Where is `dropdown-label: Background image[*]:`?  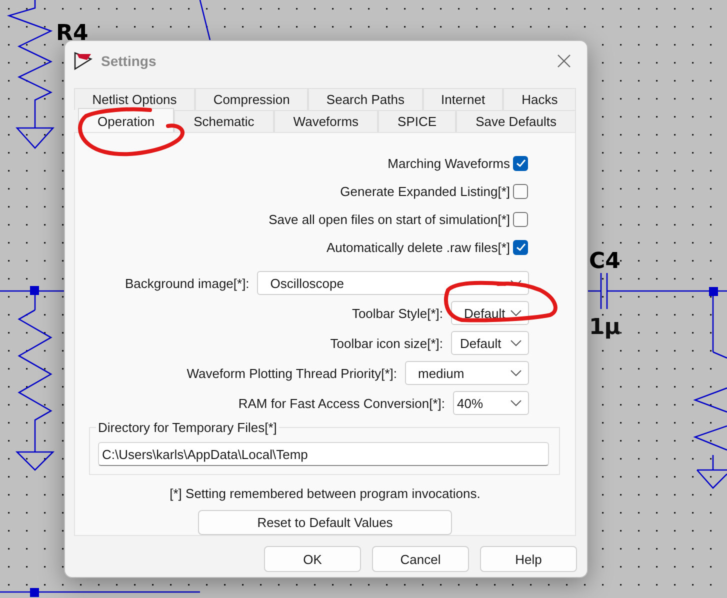
dropdown-label: Background image[*]: is located at coordinates (187, 283).